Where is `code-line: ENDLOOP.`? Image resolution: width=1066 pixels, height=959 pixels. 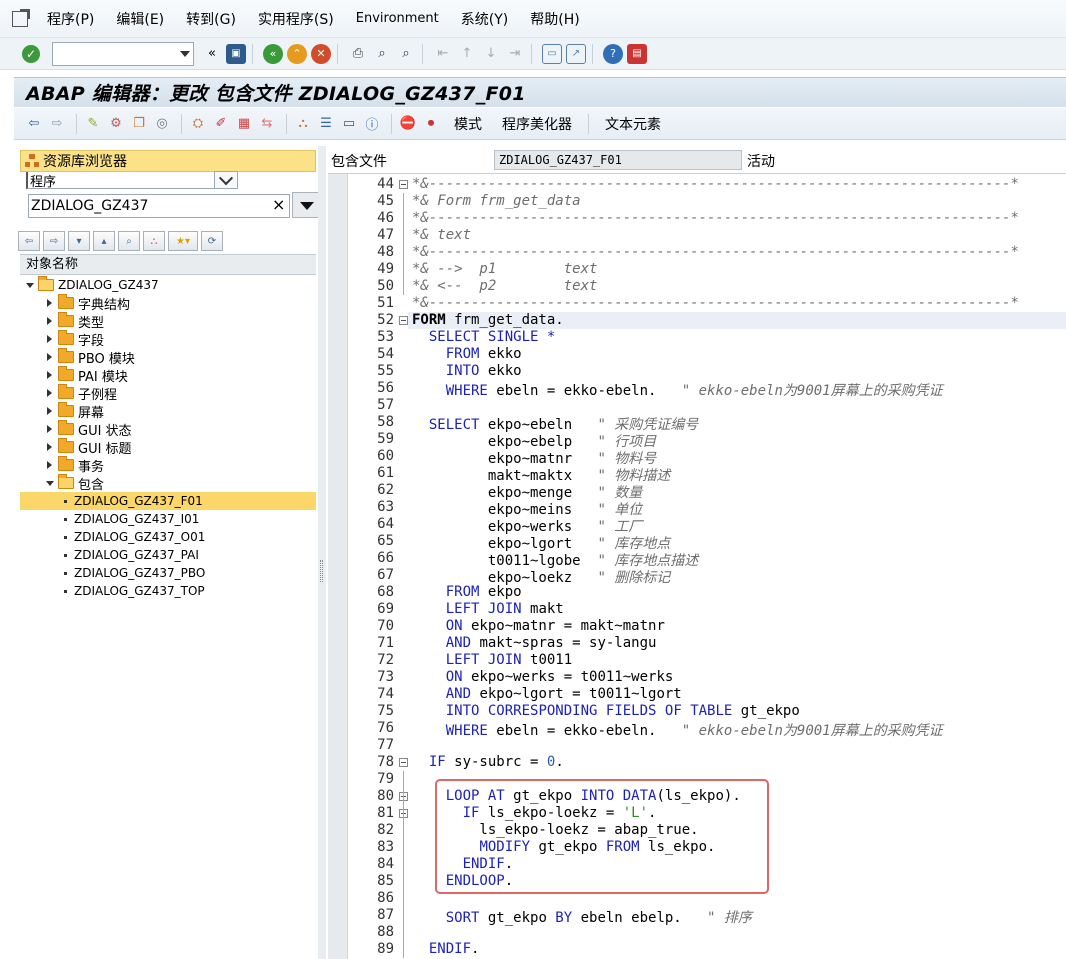 code-line: ENDLOOP. is located at coordinates (462, 881).